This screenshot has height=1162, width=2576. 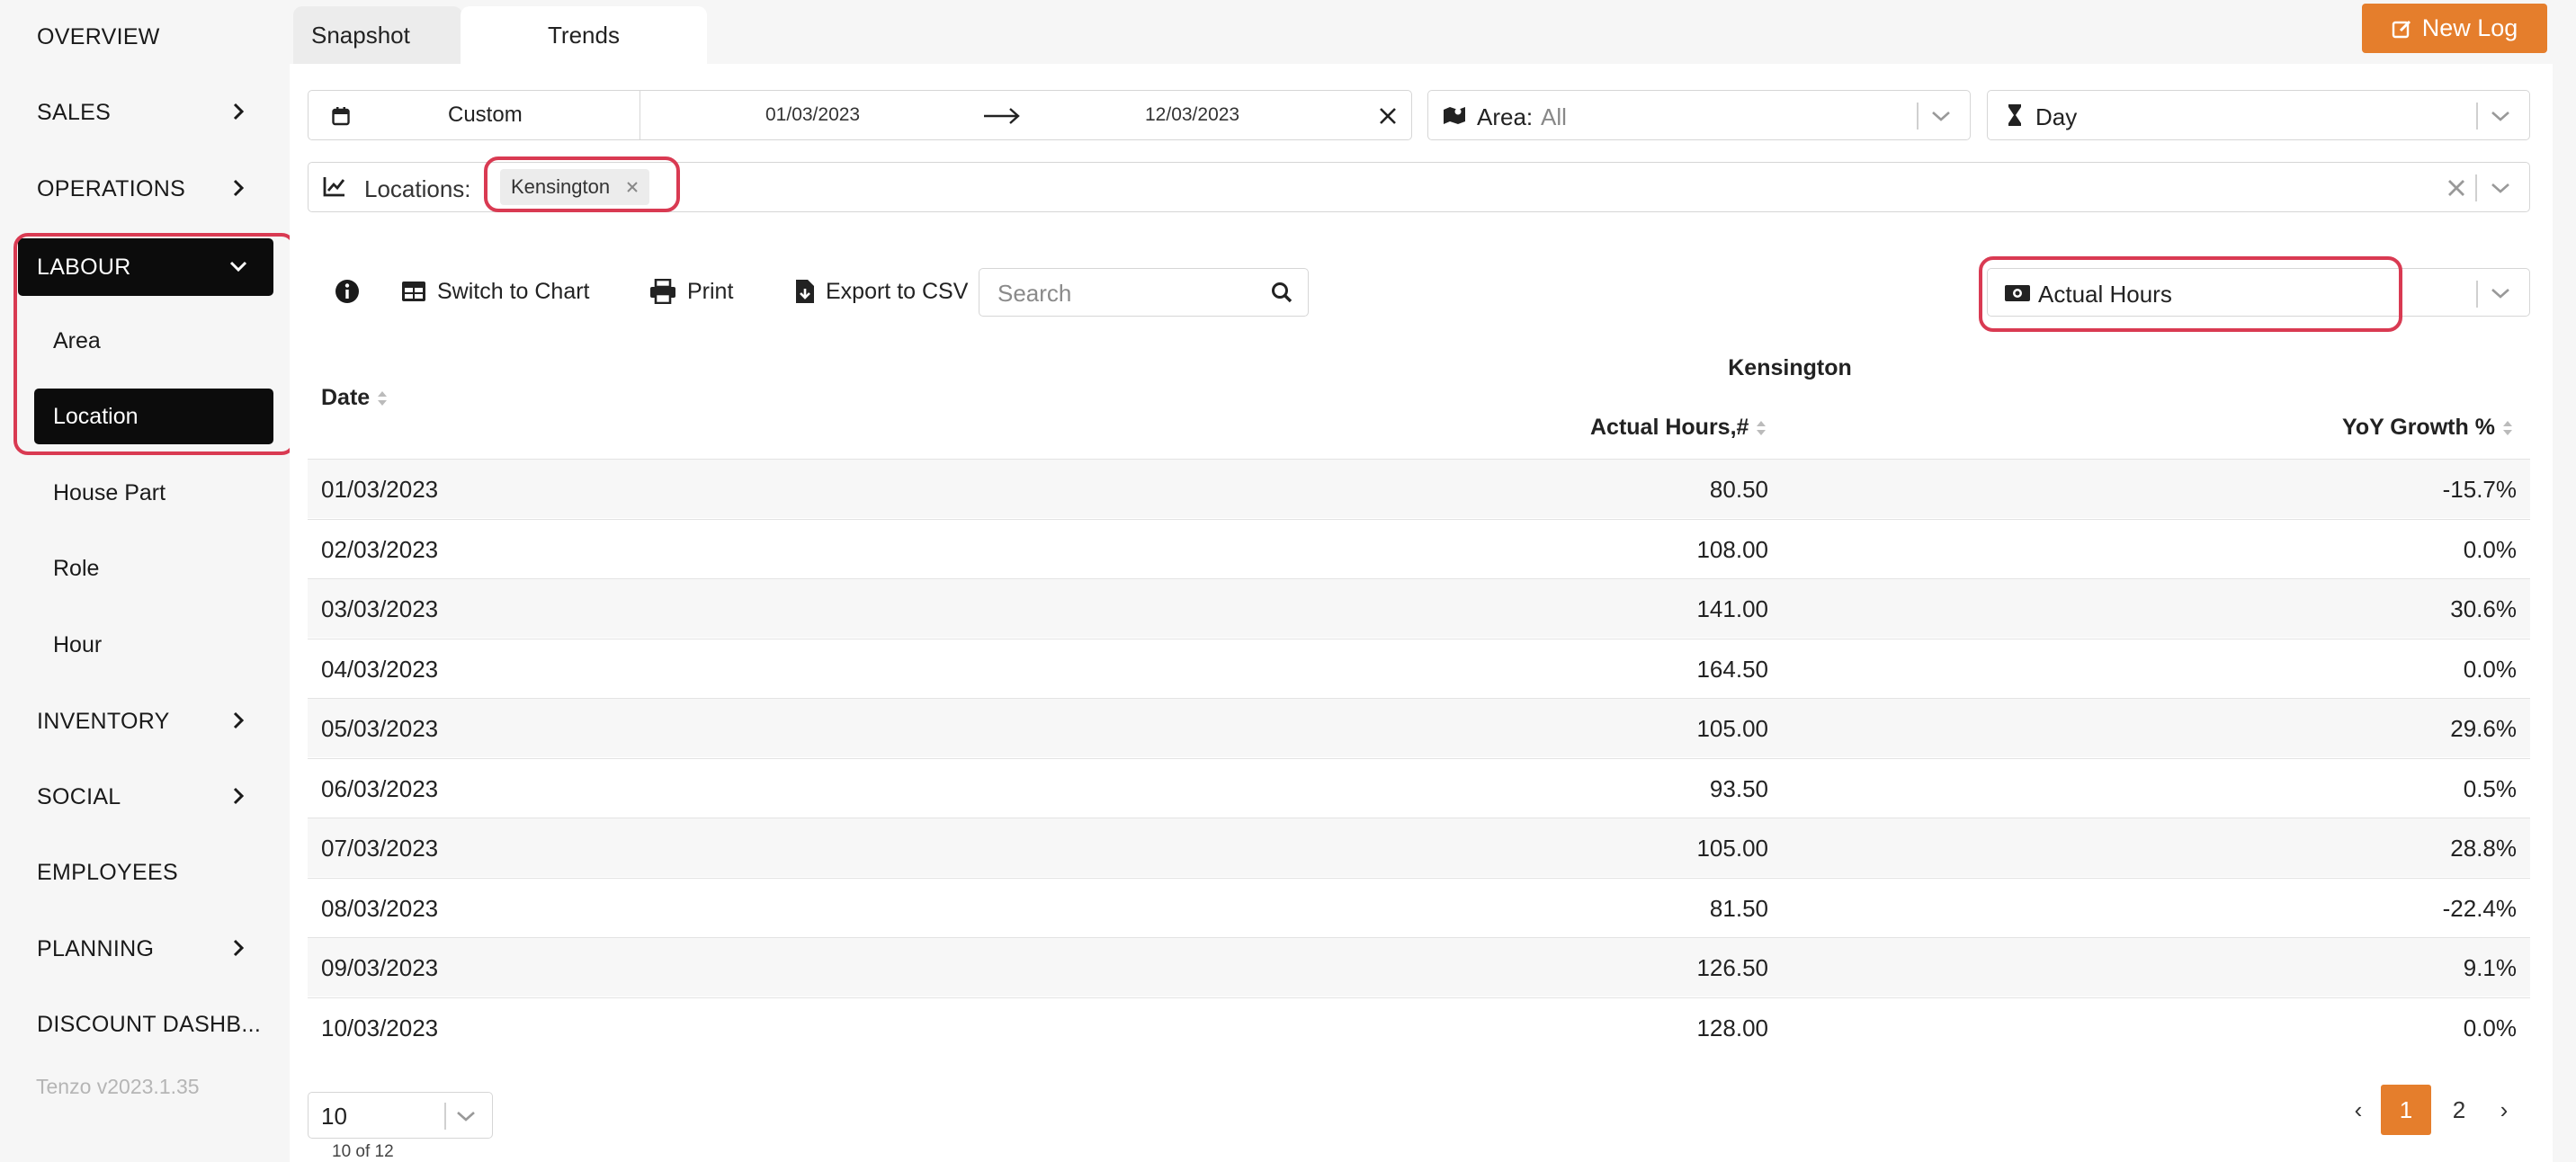 I want to click on row-count-text: 10 of 12, so click(x=363, y=1151).